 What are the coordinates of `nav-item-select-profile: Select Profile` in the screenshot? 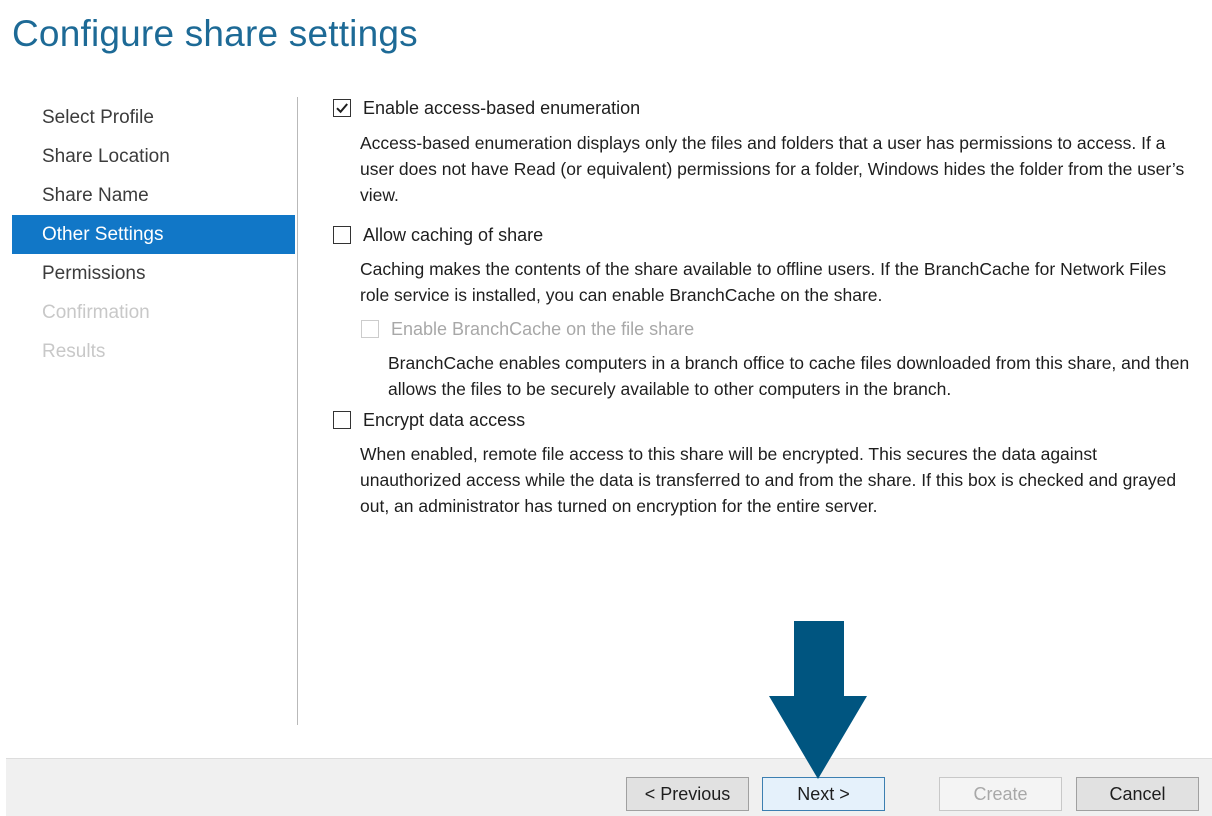 It's located at (153, 117).